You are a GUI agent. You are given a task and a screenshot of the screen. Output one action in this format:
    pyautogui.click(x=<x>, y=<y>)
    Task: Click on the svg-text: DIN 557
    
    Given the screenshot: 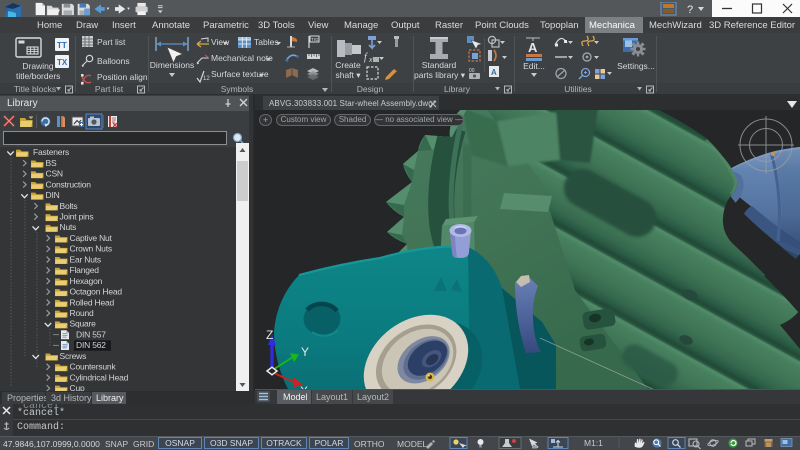 What is the action you would take?
    pyautogui.click(x=91, y=334)
    